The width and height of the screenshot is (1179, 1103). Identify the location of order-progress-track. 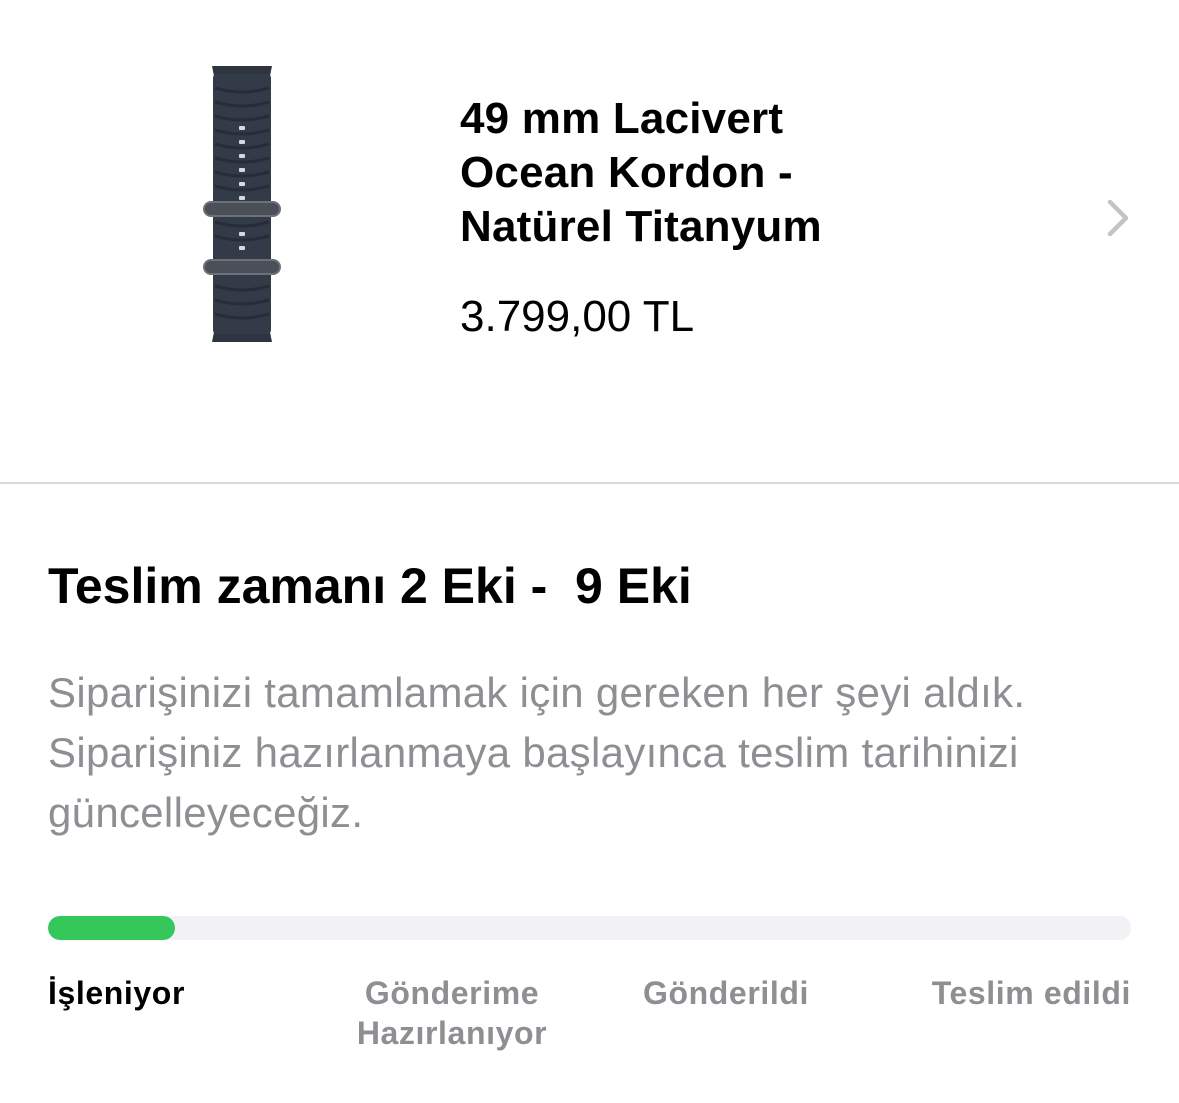
(589, 928).